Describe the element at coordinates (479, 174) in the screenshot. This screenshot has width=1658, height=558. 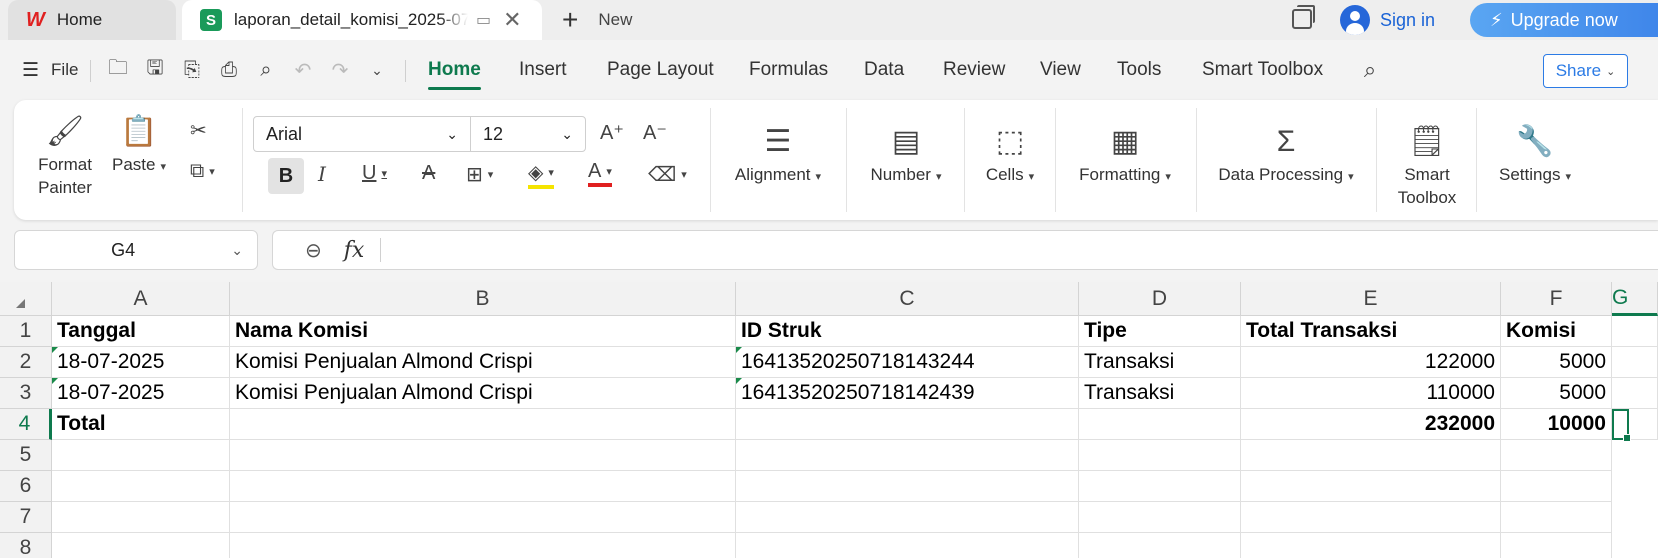
I see `borders-icon: ⊞ ▾` at that location.